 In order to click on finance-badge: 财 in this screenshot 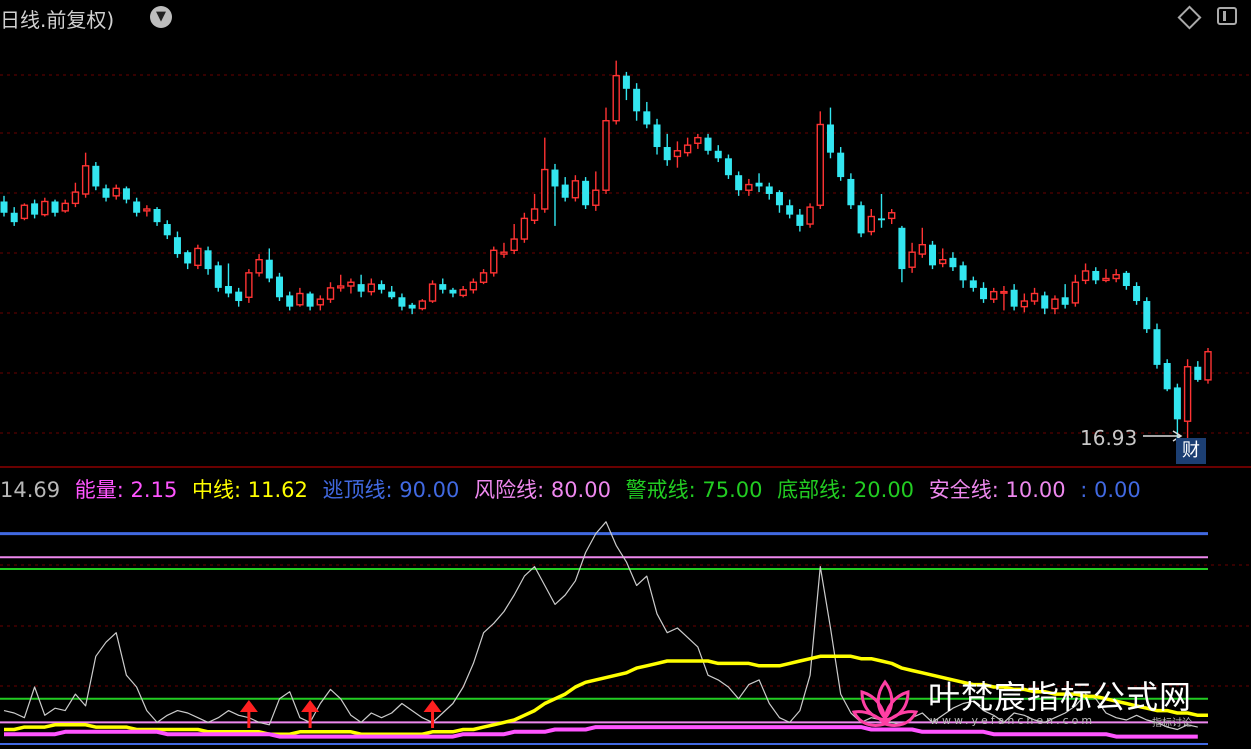, I will do `click(1191, 451)`.